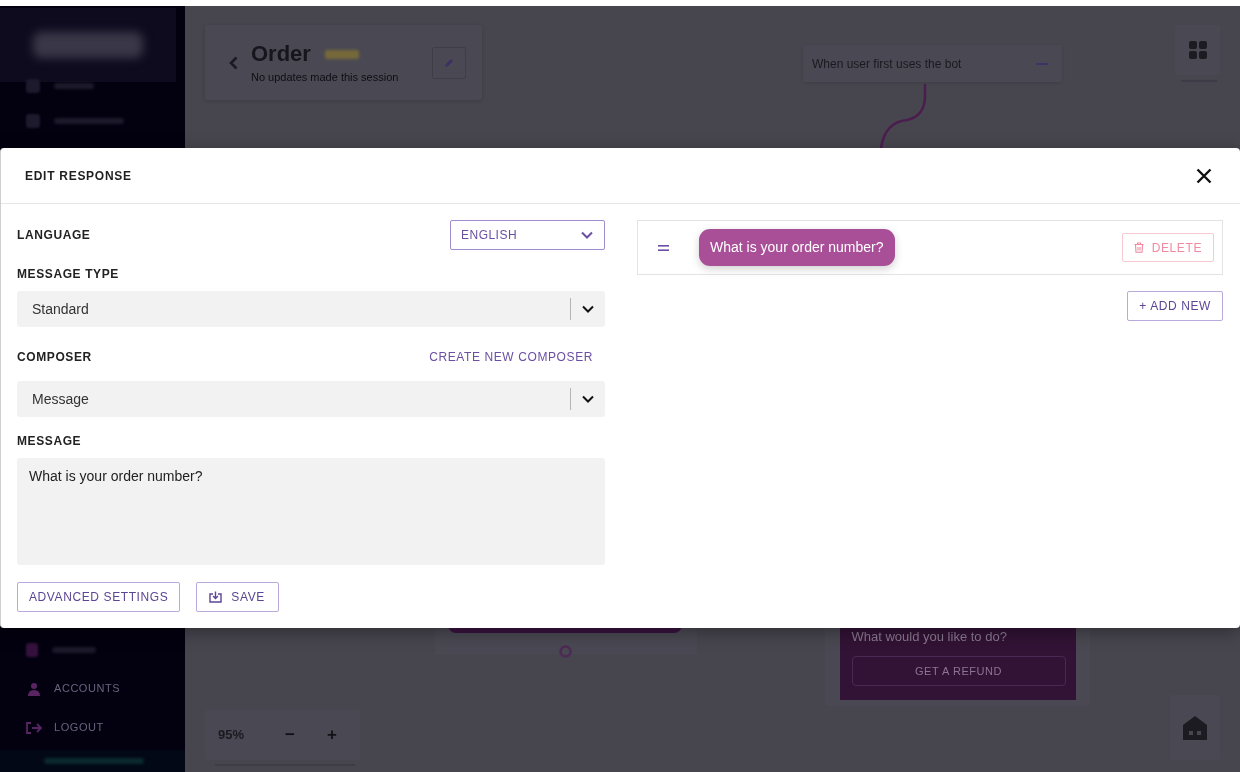 This screenshot has height=772, width=1240. Describe the element at coordinates (216, 597) in the screenshot. I see `save-icon` at that location.